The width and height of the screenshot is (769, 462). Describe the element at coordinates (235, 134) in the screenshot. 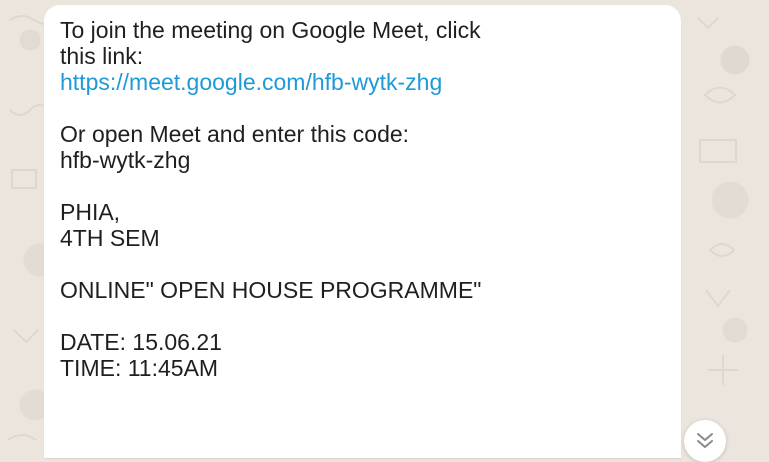

I see `message-line: Or open Meet and enter this code:` at that location.